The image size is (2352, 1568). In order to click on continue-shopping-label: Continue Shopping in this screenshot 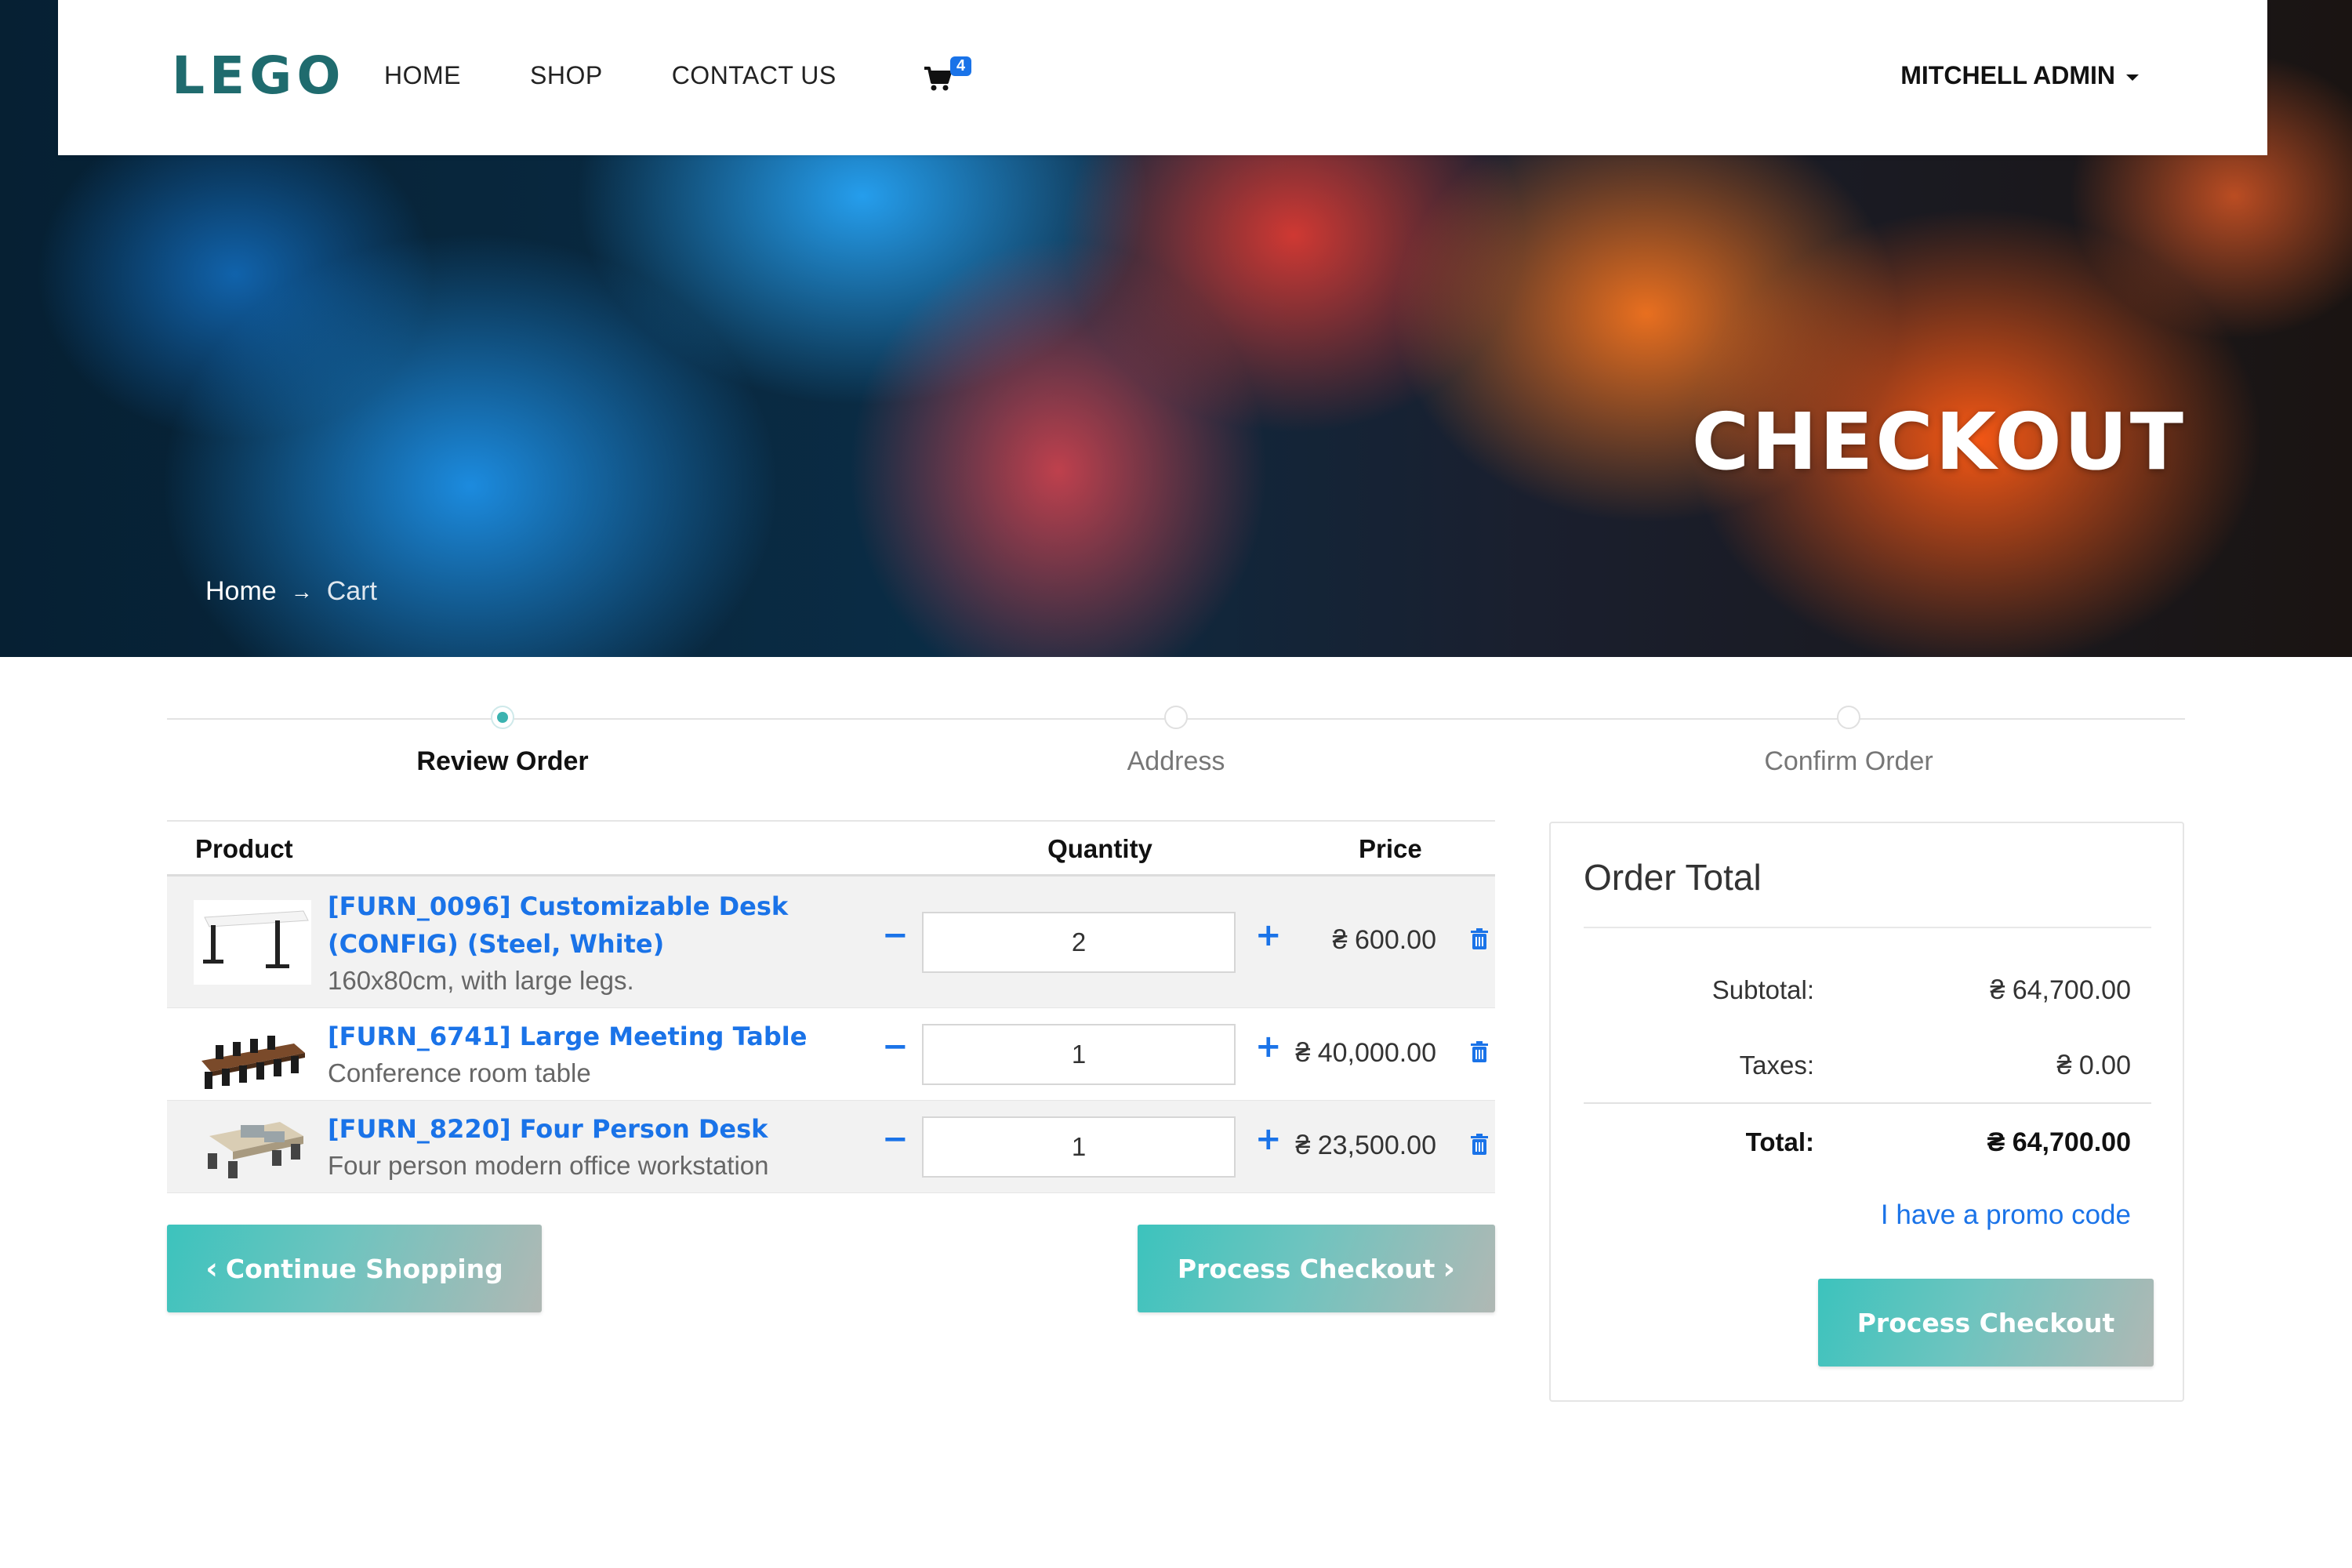, I will do `click(364, 1268)`.